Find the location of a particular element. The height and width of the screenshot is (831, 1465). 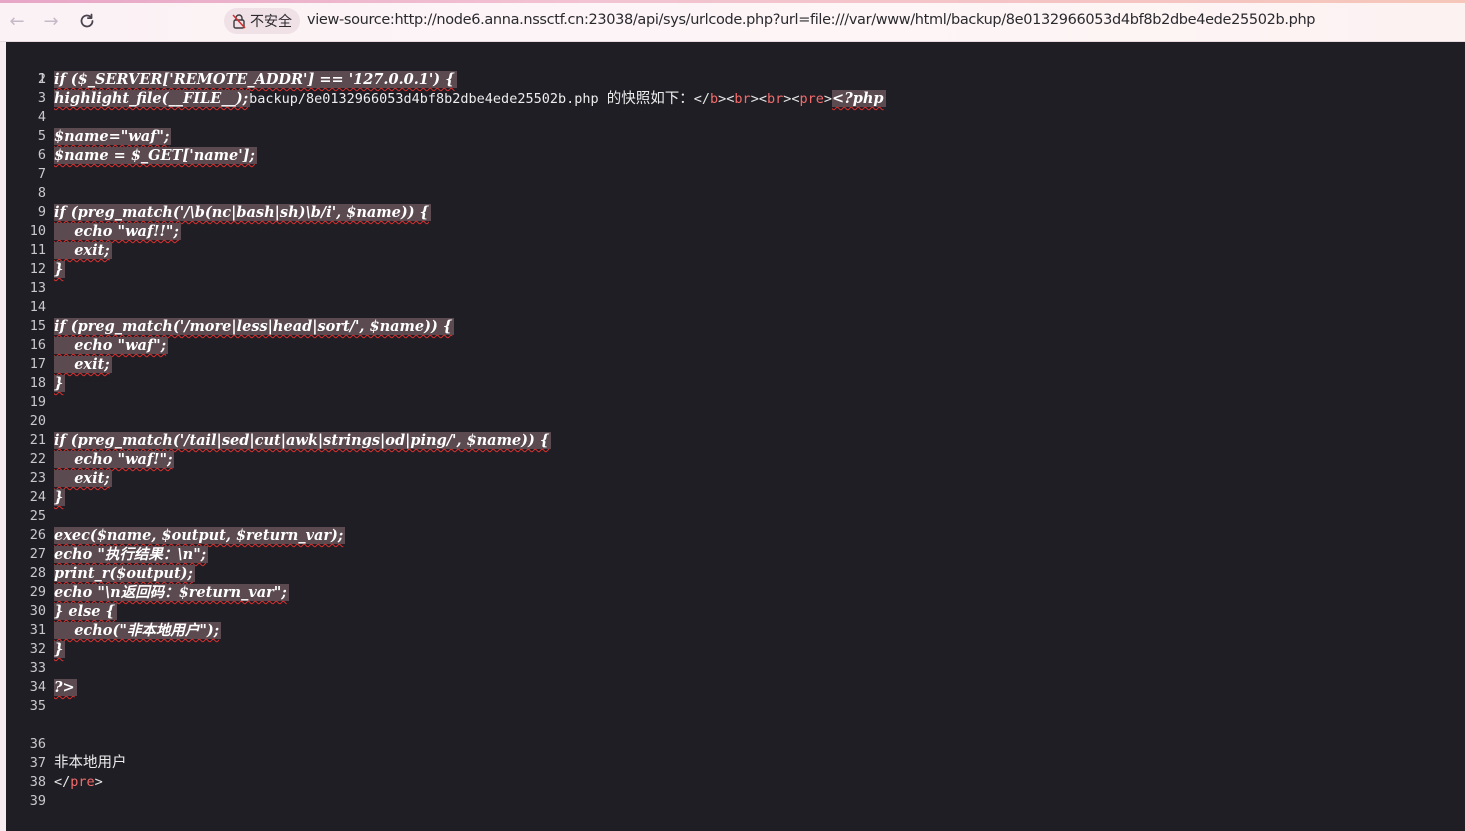

security-label: 不安全 is located at coordinates (271, 22).